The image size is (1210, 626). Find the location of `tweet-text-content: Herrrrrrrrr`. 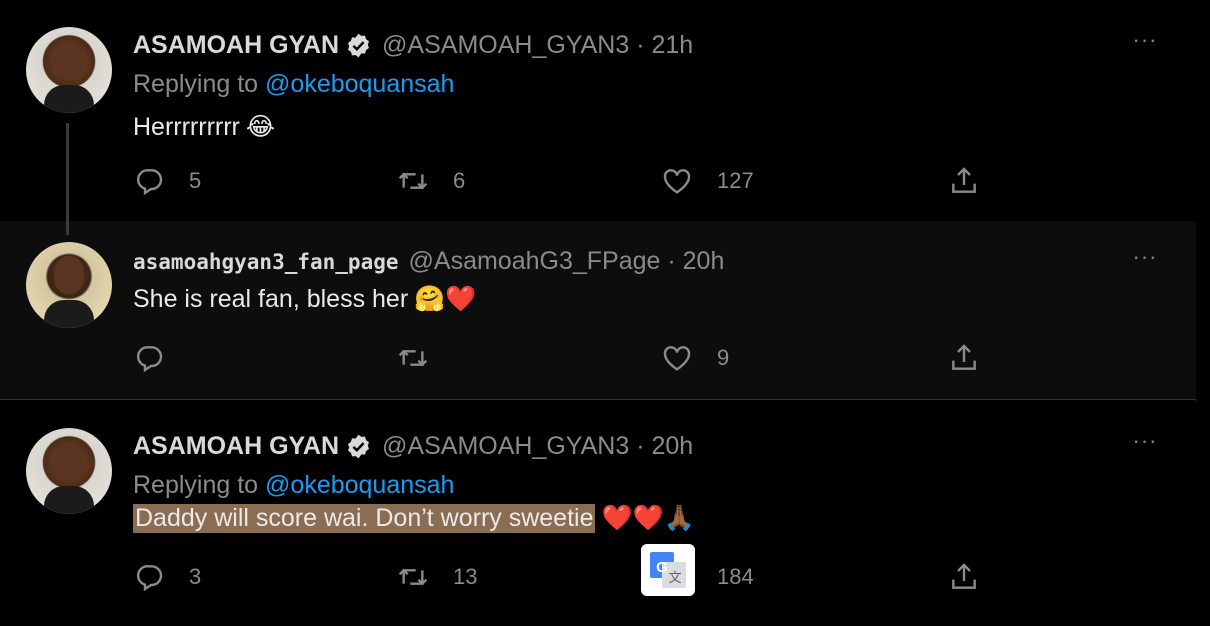

tweet-text-content: Herrrrrrrrr is located at coordinates (186, 126).